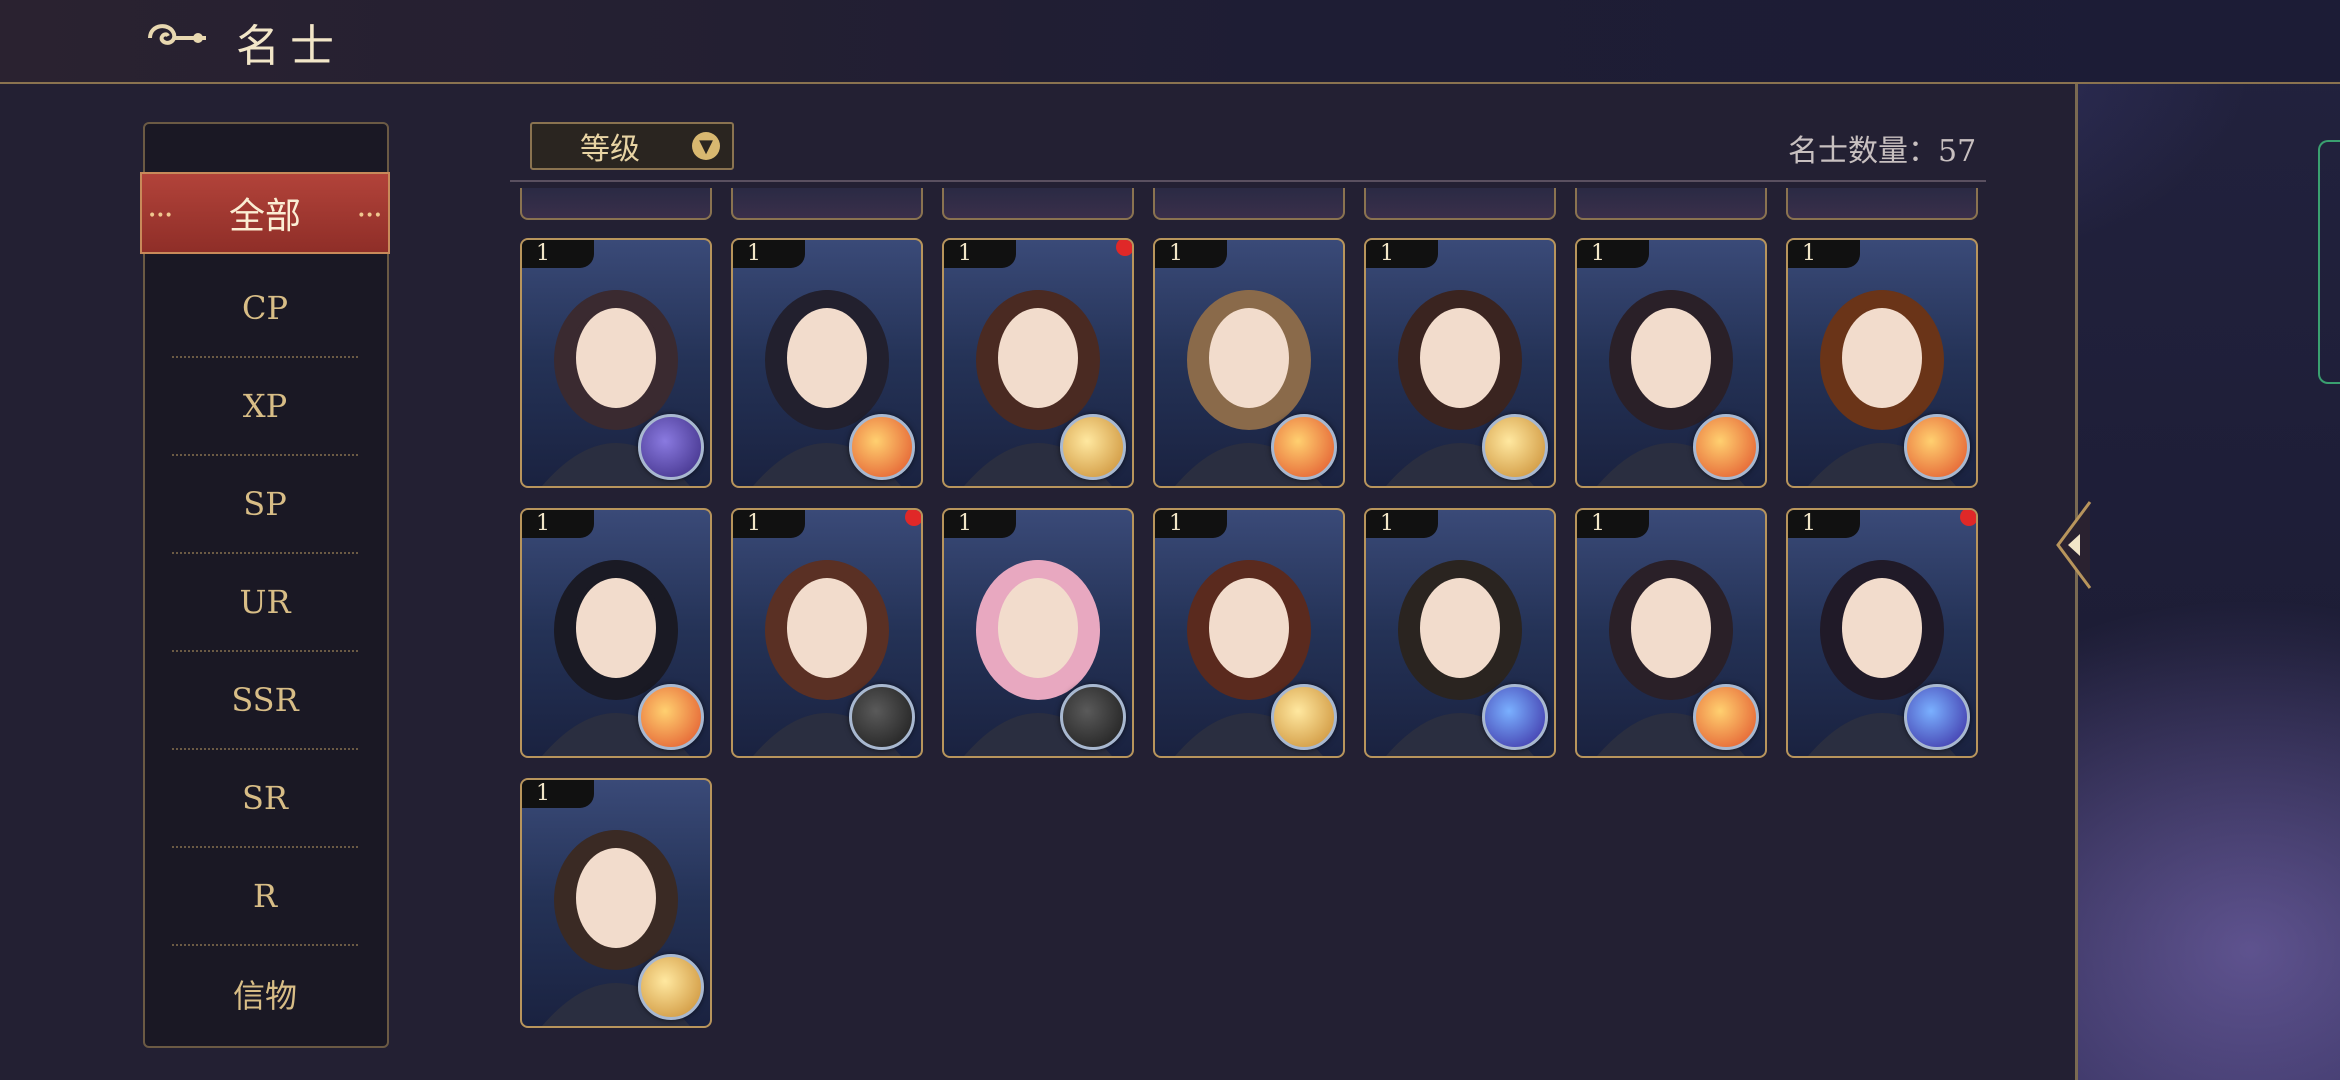 The image size is (2340, 1080). I want to click on sort-label: 等级, so click(610, 149).